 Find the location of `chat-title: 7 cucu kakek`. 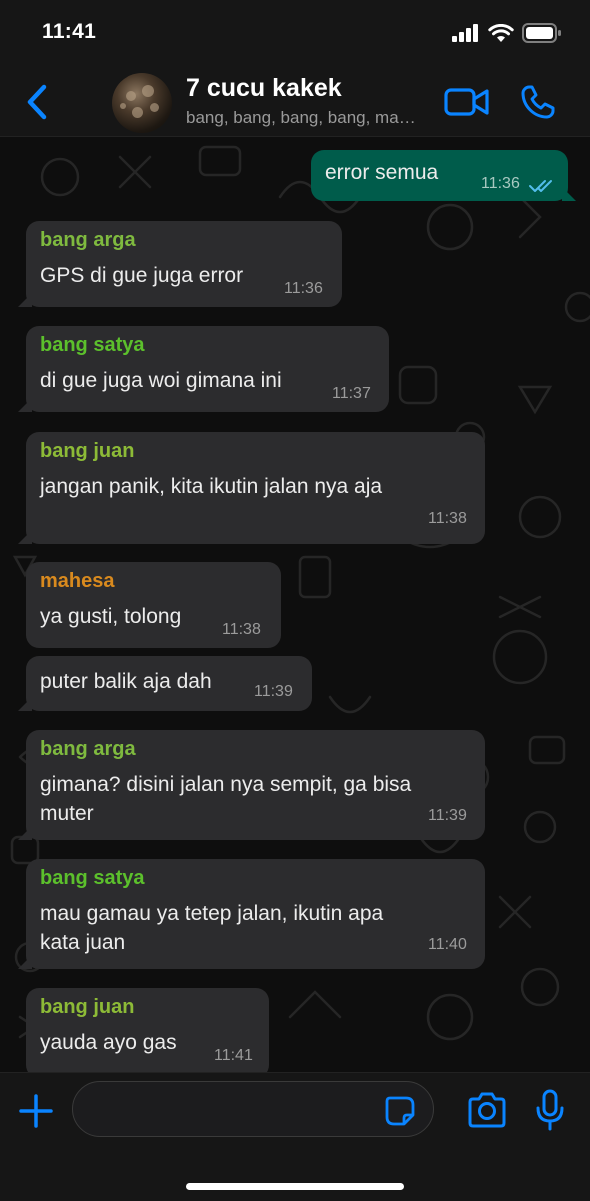

chat-title: 7 cucu kakek is located at coordinates (264, 88).